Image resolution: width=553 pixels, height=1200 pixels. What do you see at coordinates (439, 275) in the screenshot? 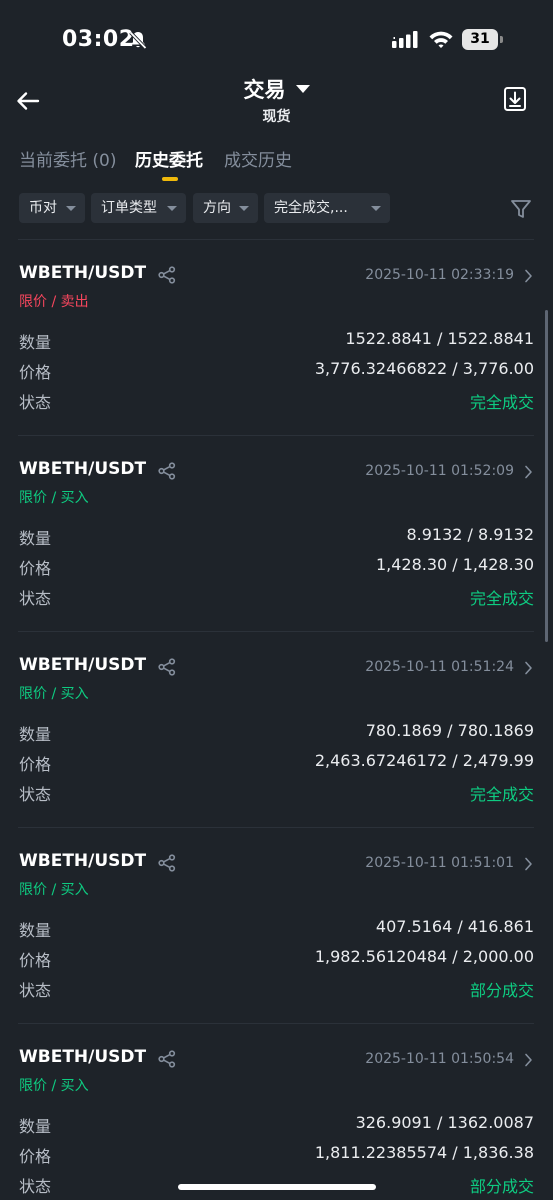
I see `order-date: 2025-10-11 02:33:19` at bounding box center [439, 275].